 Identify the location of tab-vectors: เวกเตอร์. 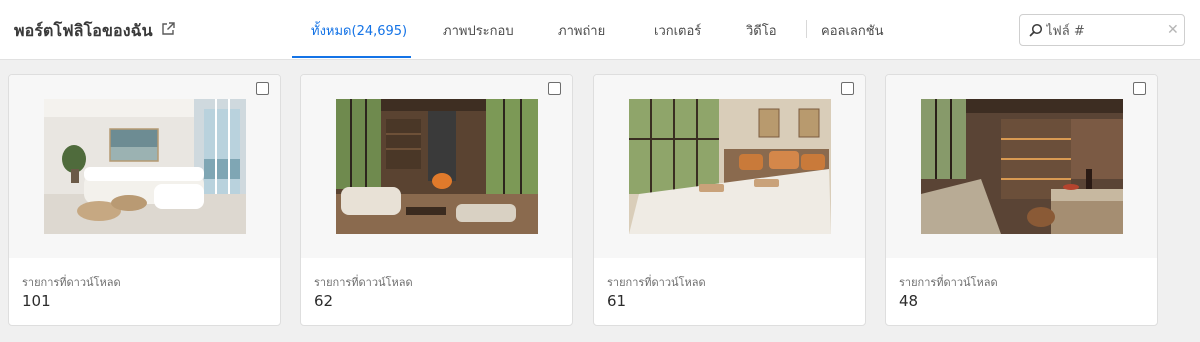
(677, 30).